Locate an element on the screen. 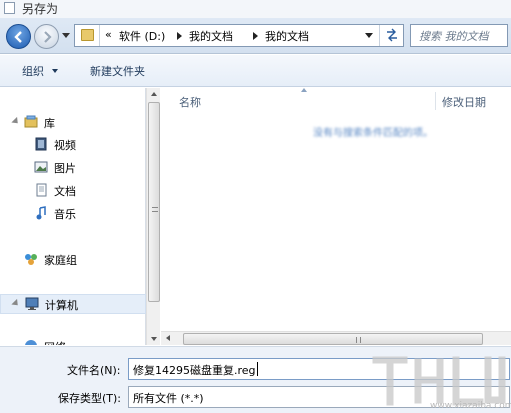  folder-icon is located at coordinates (87, 35).